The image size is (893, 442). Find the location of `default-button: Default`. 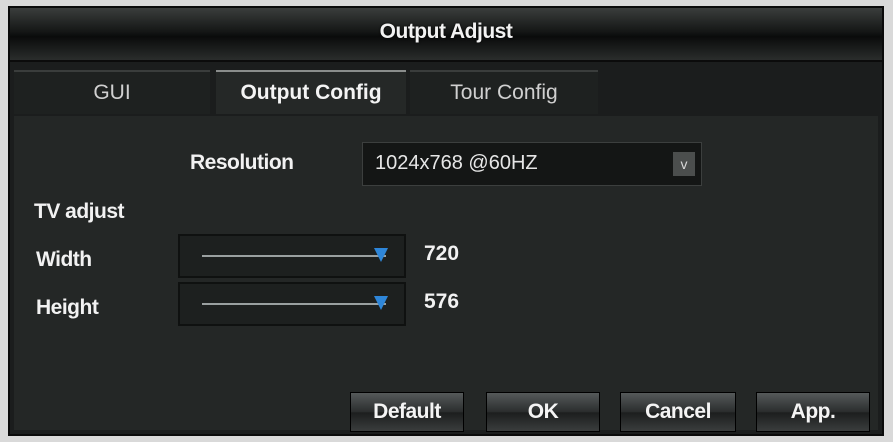

default-button: Default is located at coordinates (407, 412).